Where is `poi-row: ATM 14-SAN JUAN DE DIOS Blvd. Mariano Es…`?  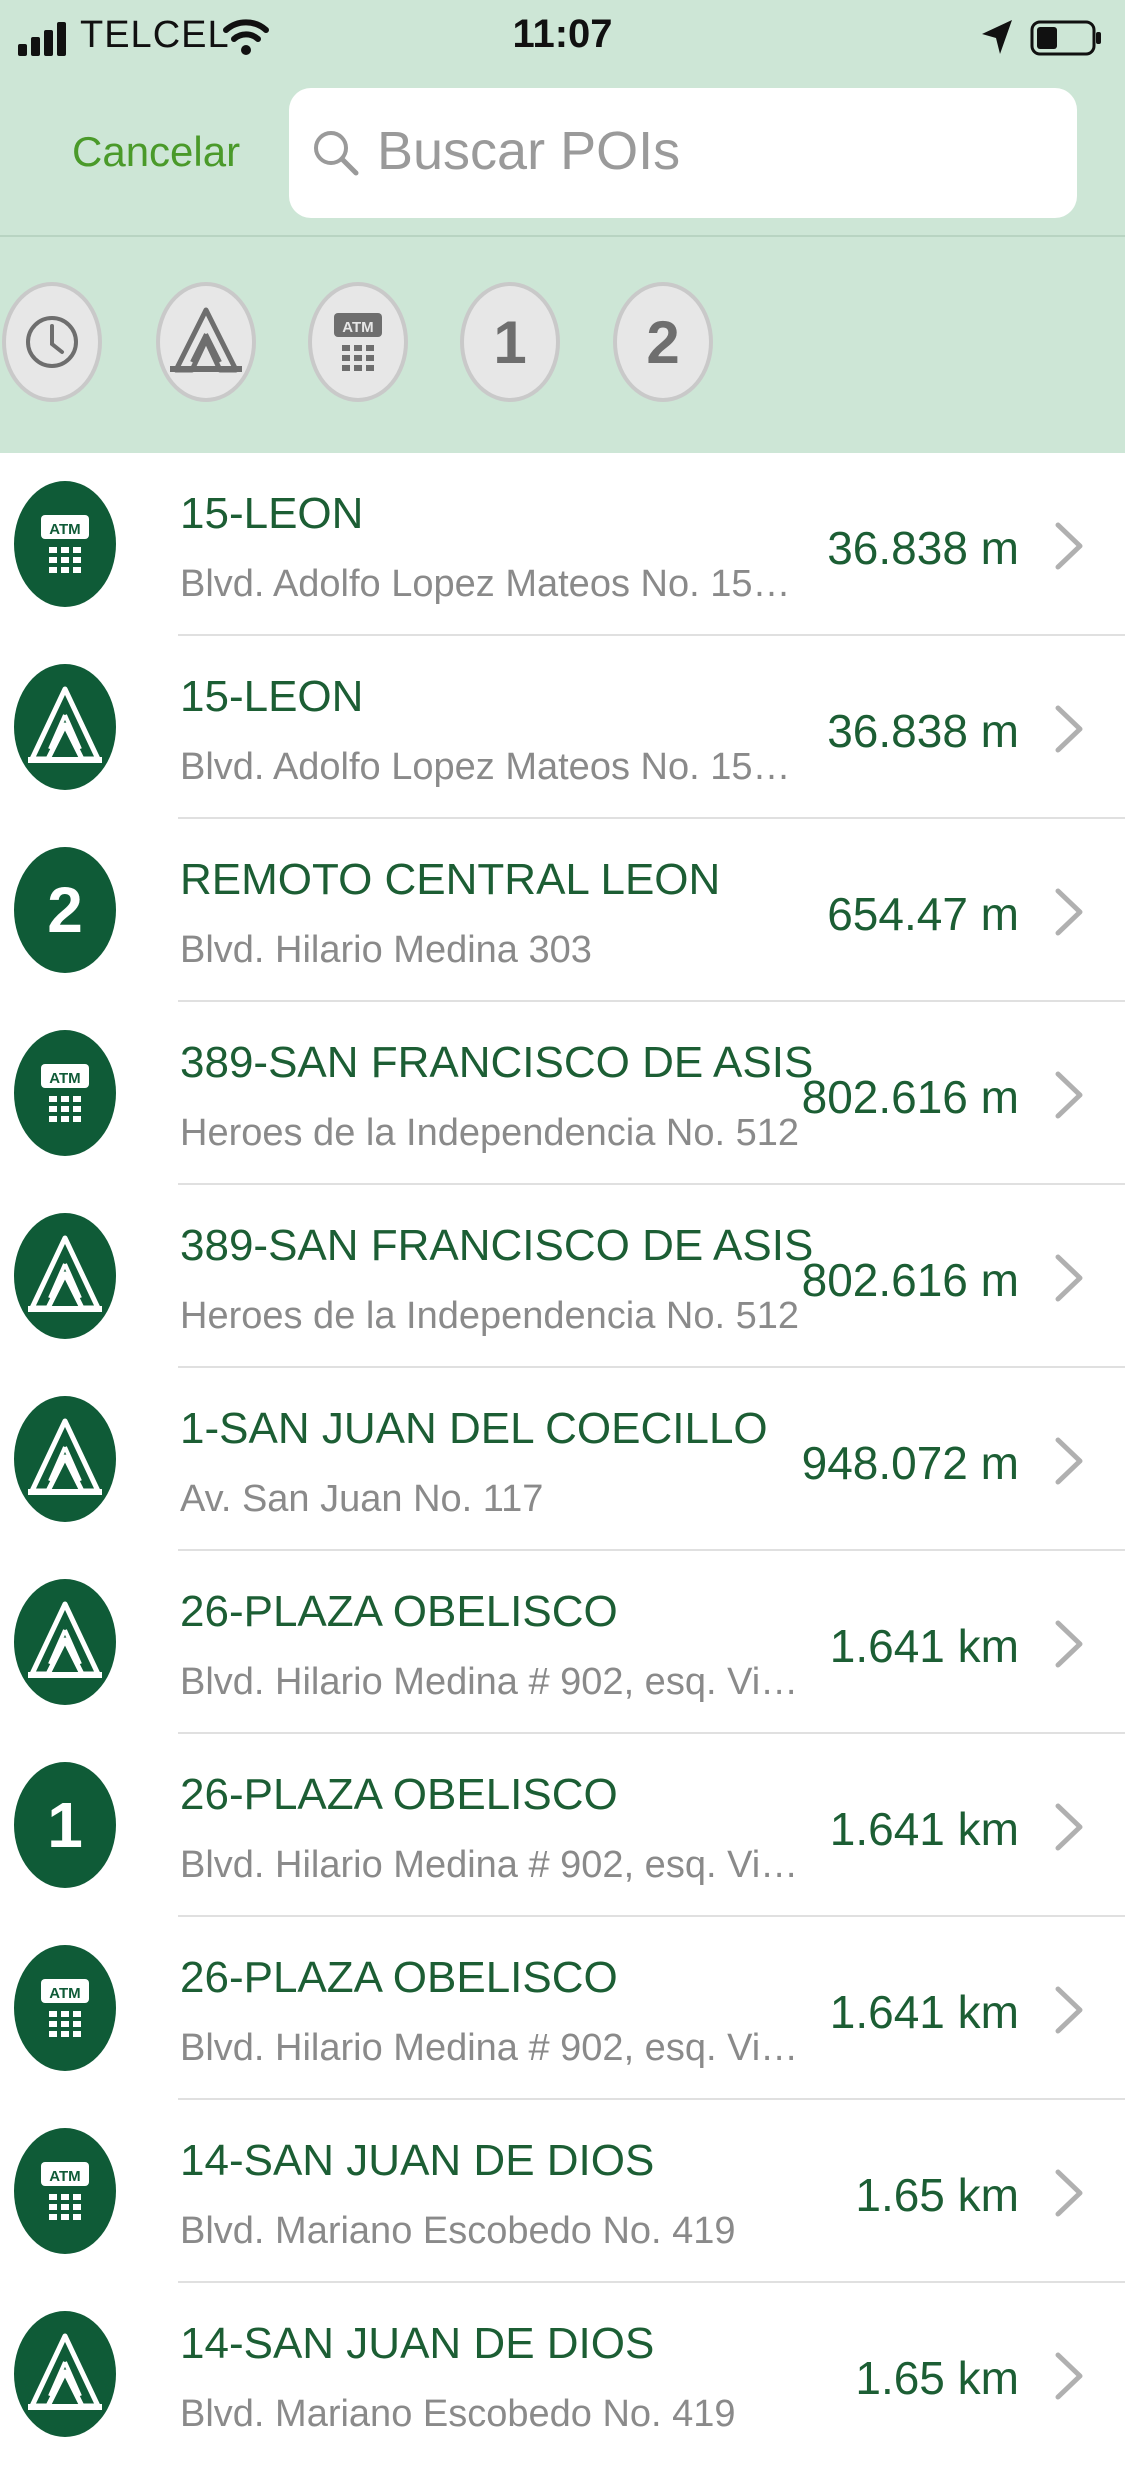
poi-row: ATM 14-SAN JUAN DE DIOS Blvd. Mariano Es… is located at coordinates (562, 2191).